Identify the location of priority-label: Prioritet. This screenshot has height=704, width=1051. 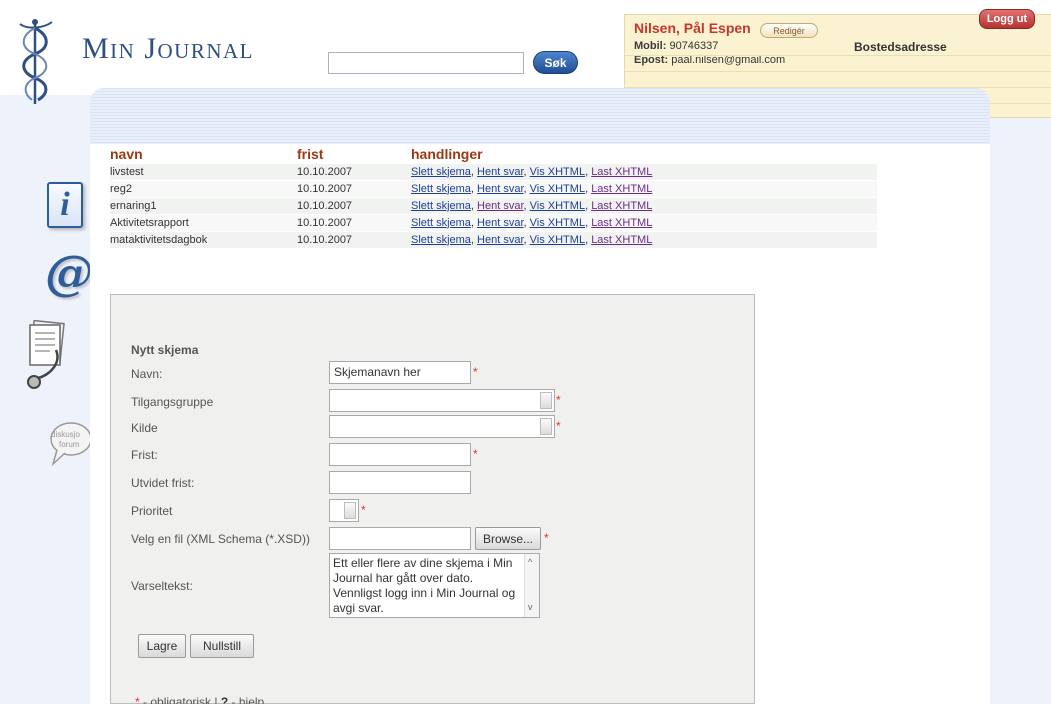
(152, 511).